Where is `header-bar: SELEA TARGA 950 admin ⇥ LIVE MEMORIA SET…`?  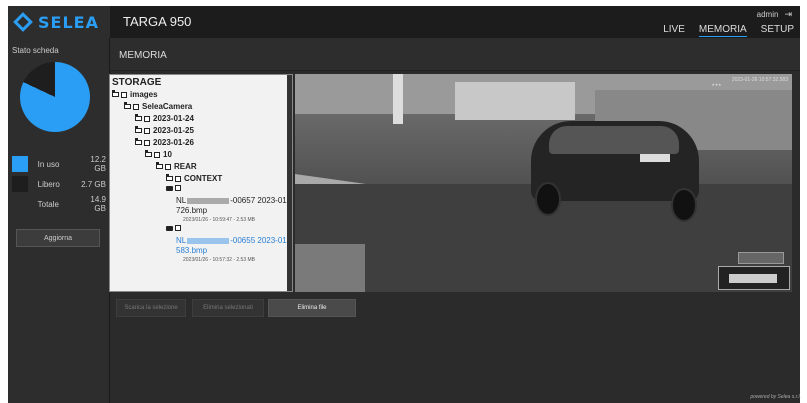
header-bar: SELEA TARGA 950 admin ⇥ LIVE MEMORIA SET… is located at coordinates (404, 22).